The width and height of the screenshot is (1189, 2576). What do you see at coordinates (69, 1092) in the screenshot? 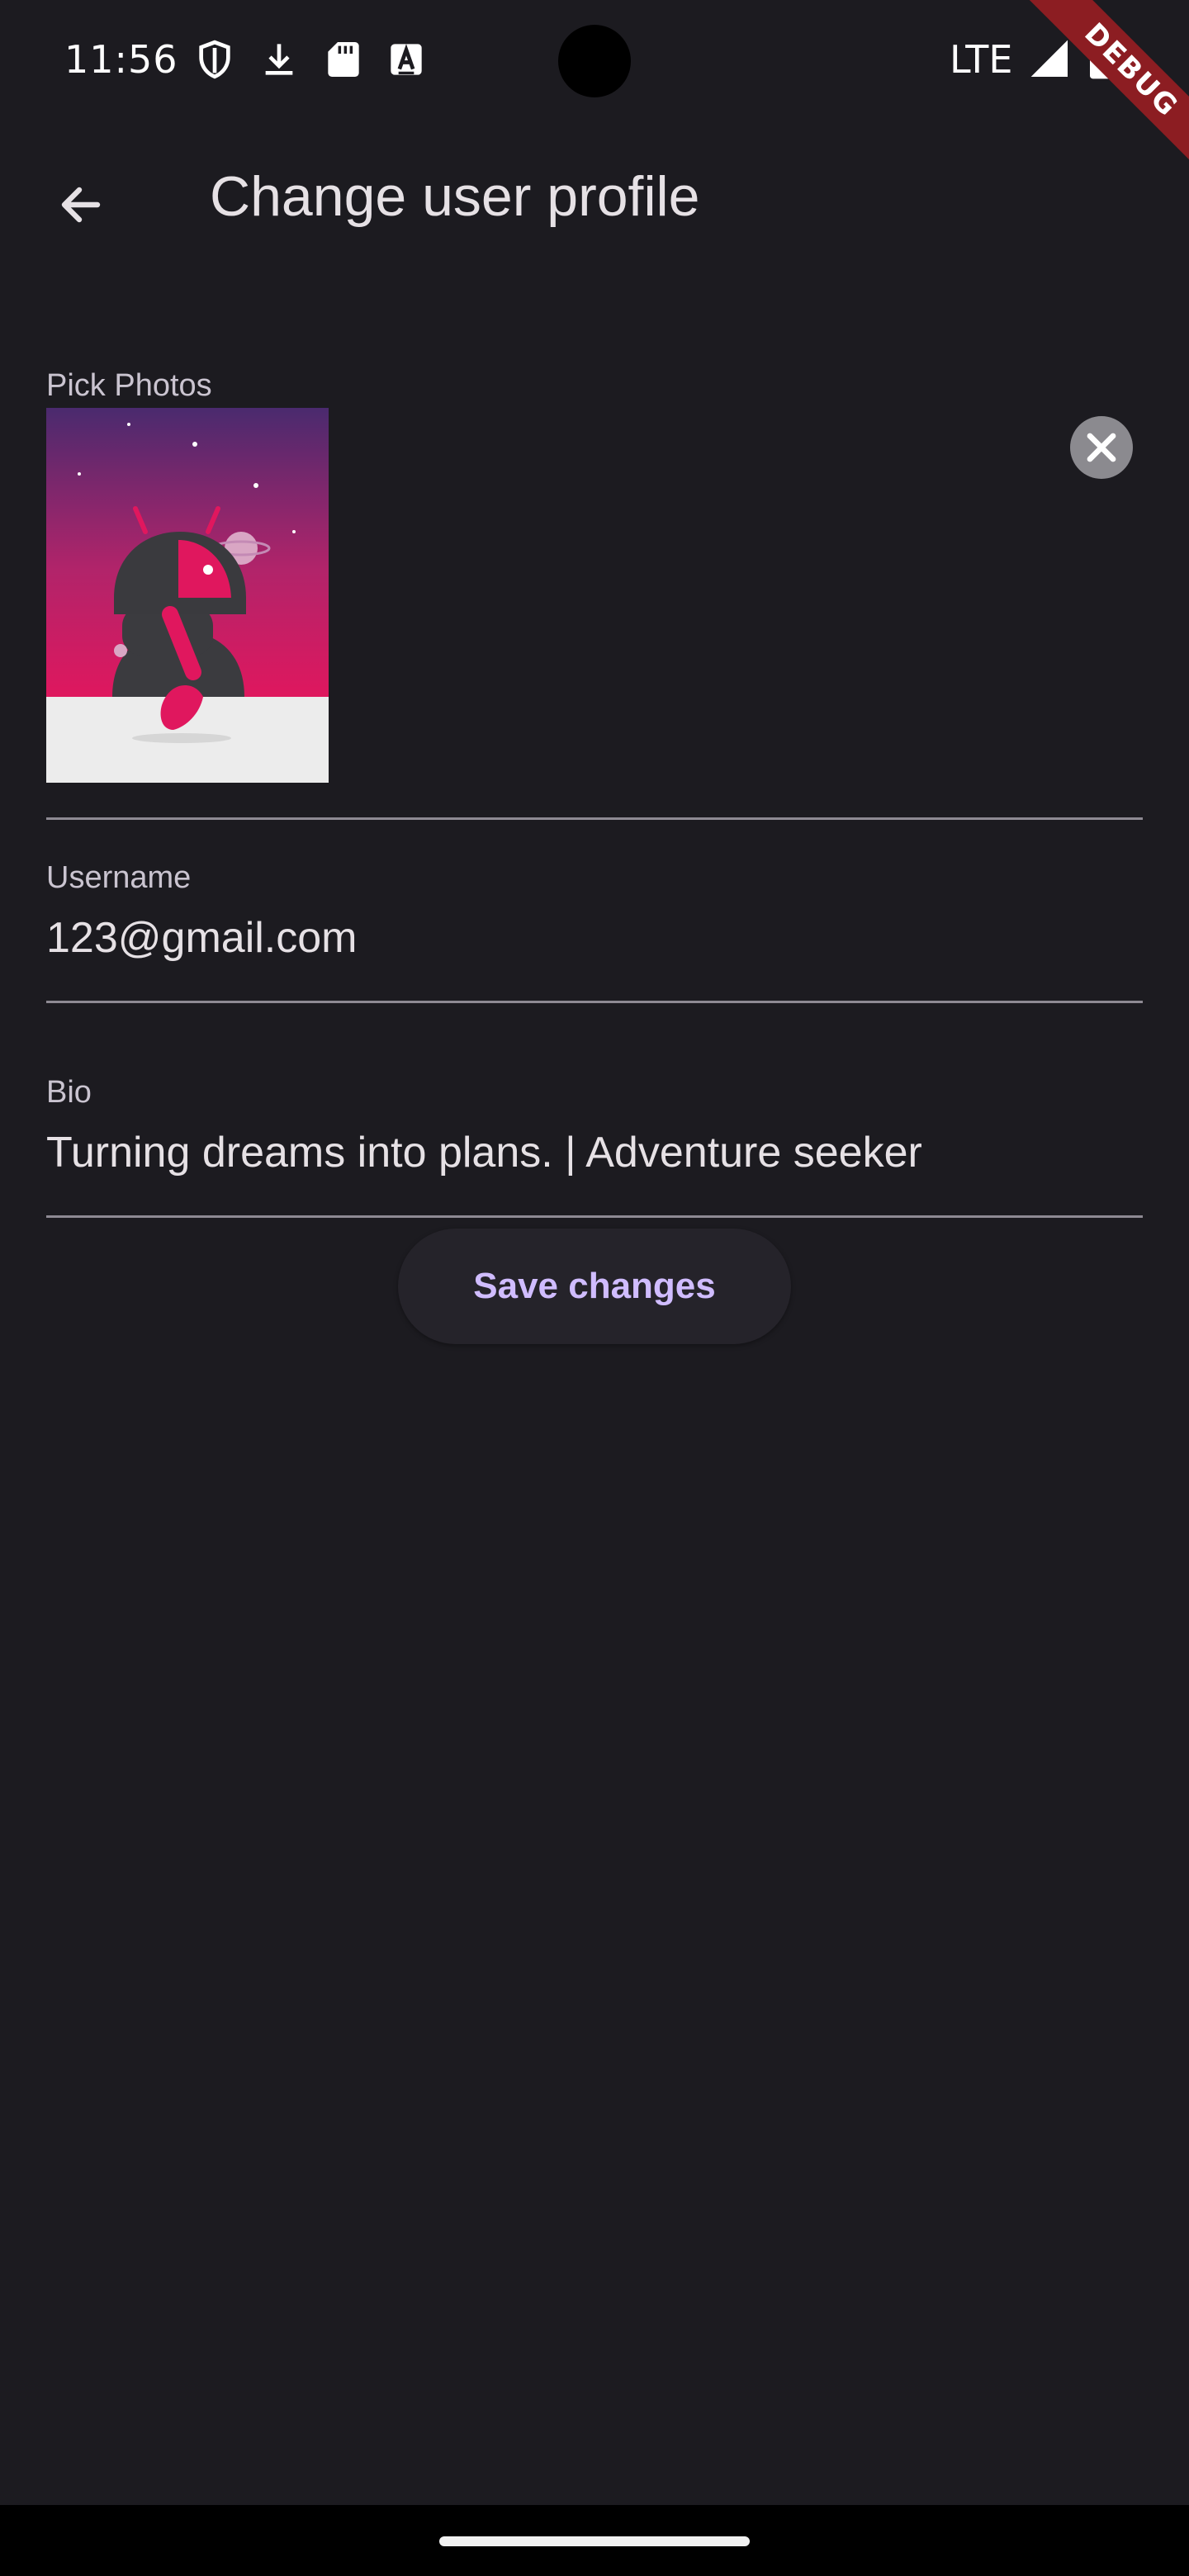
I see `bio-label: Bio` at bounding box center [69, 1092].